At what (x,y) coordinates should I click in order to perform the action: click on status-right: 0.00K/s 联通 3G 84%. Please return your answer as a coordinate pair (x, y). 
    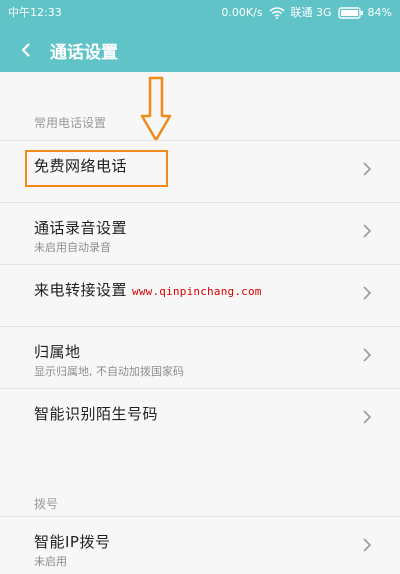
    Looking at the image, I should click on (306, 13).